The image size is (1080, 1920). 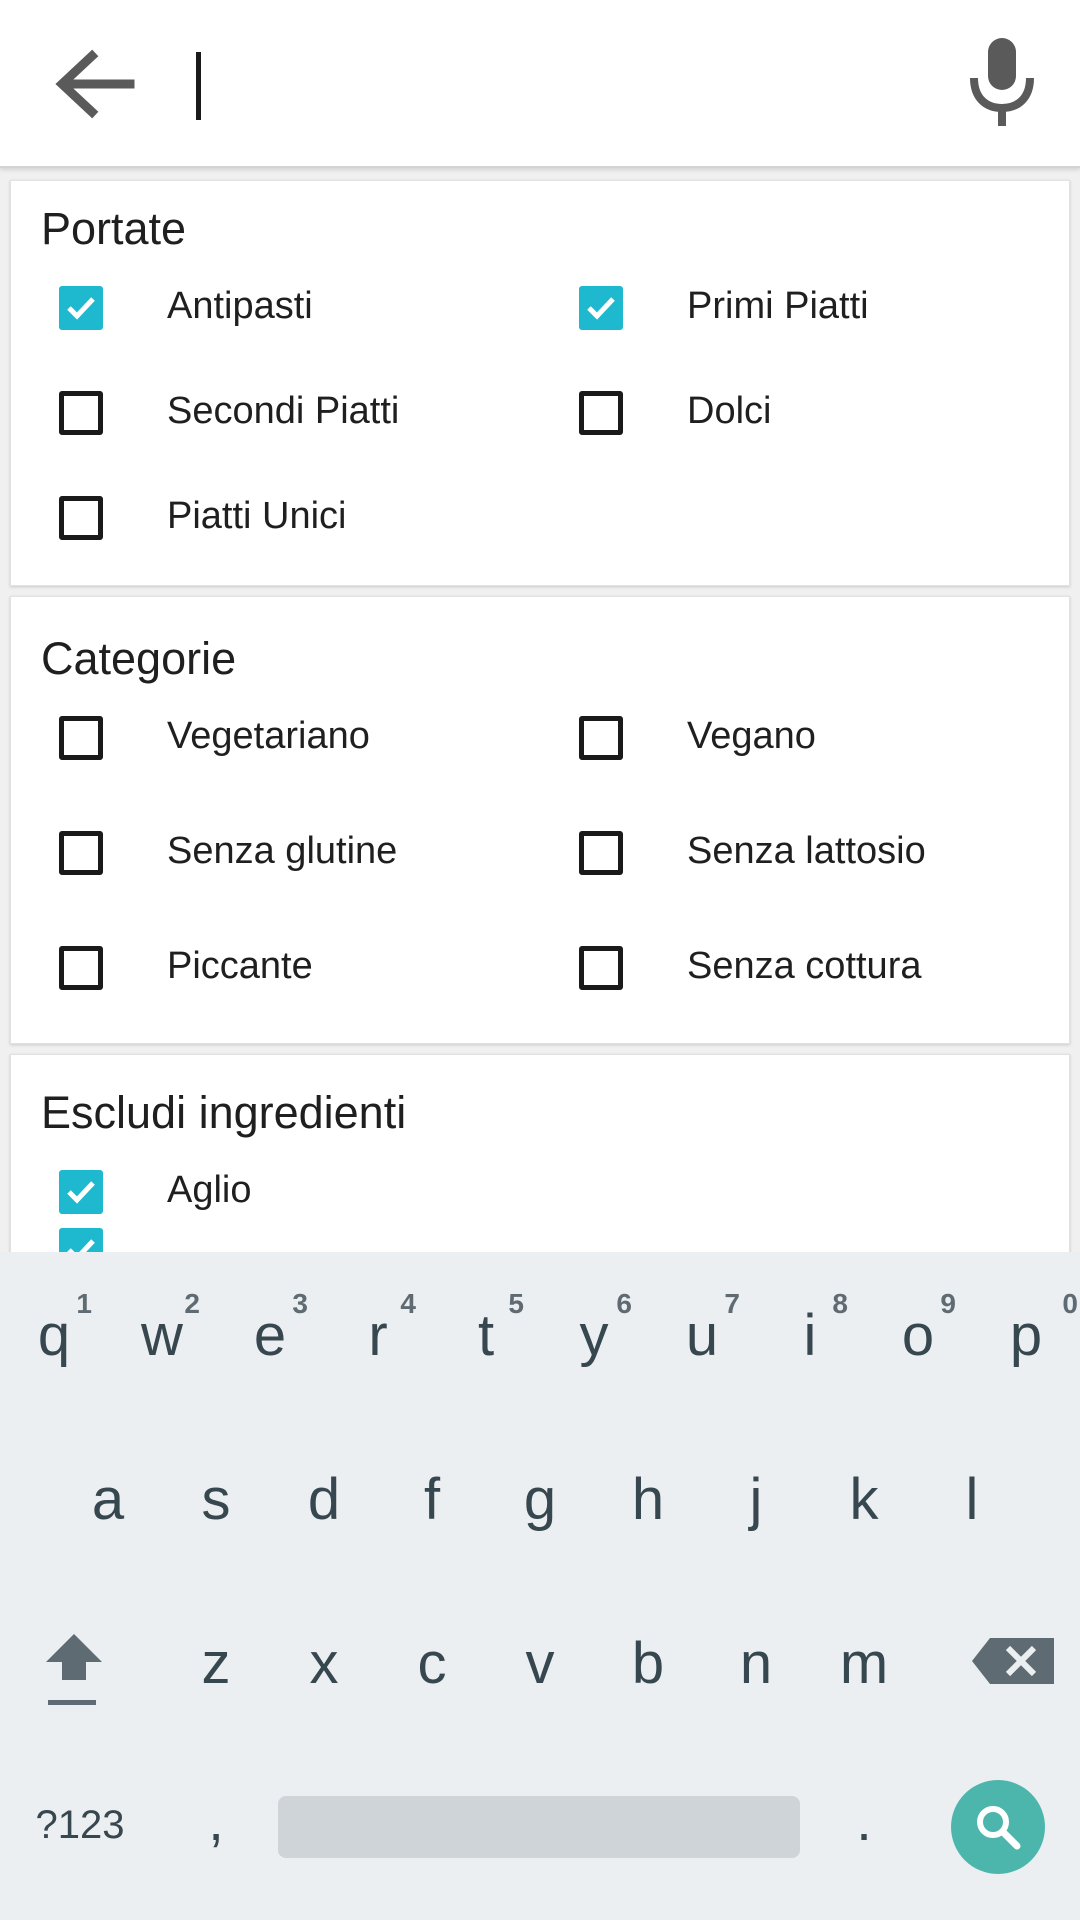 What do you see at coordinates (540, 1499) in the screenshot?
I see `key-char: g` at bounding box center [540, 1499].